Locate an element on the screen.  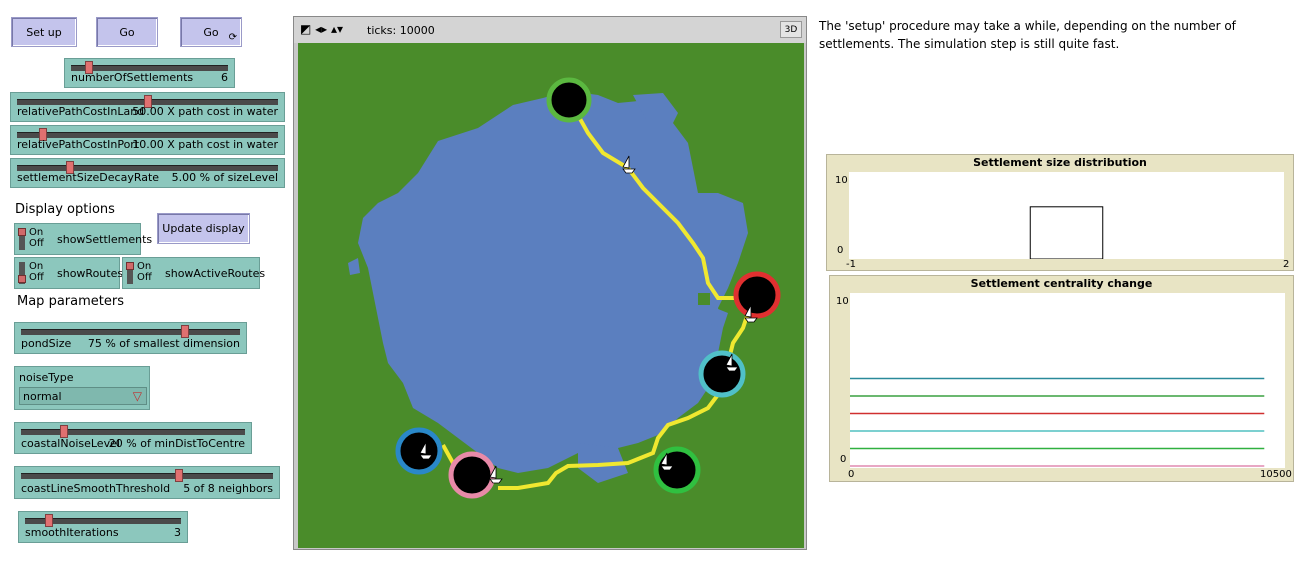
slider-label: coastLineSmoothThreshold is located at coordinates (96, 488).